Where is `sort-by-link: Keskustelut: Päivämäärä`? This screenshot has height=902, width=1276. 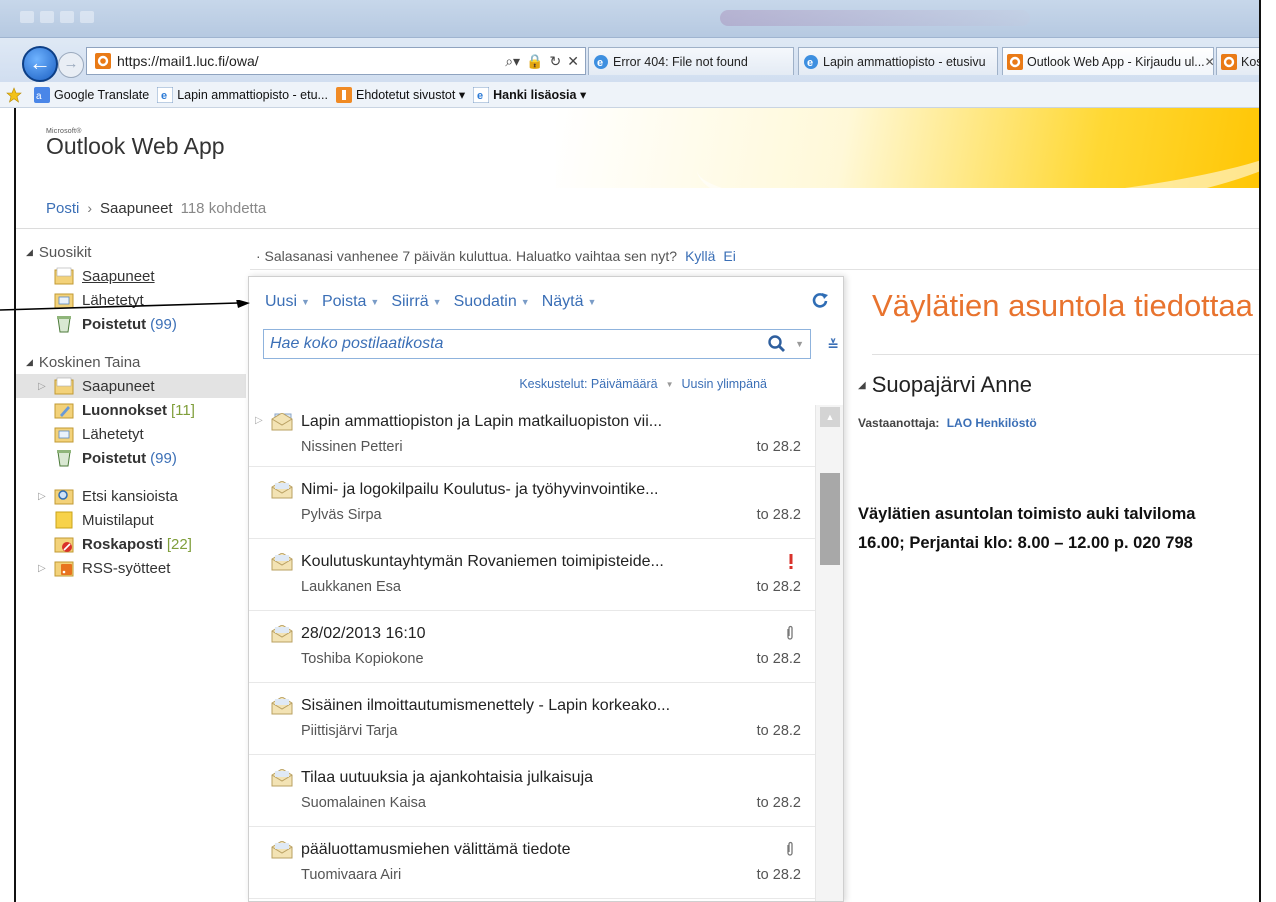
sort-by-link: Keskustelut: Päivämäärä is located at coordinates (588, 384).